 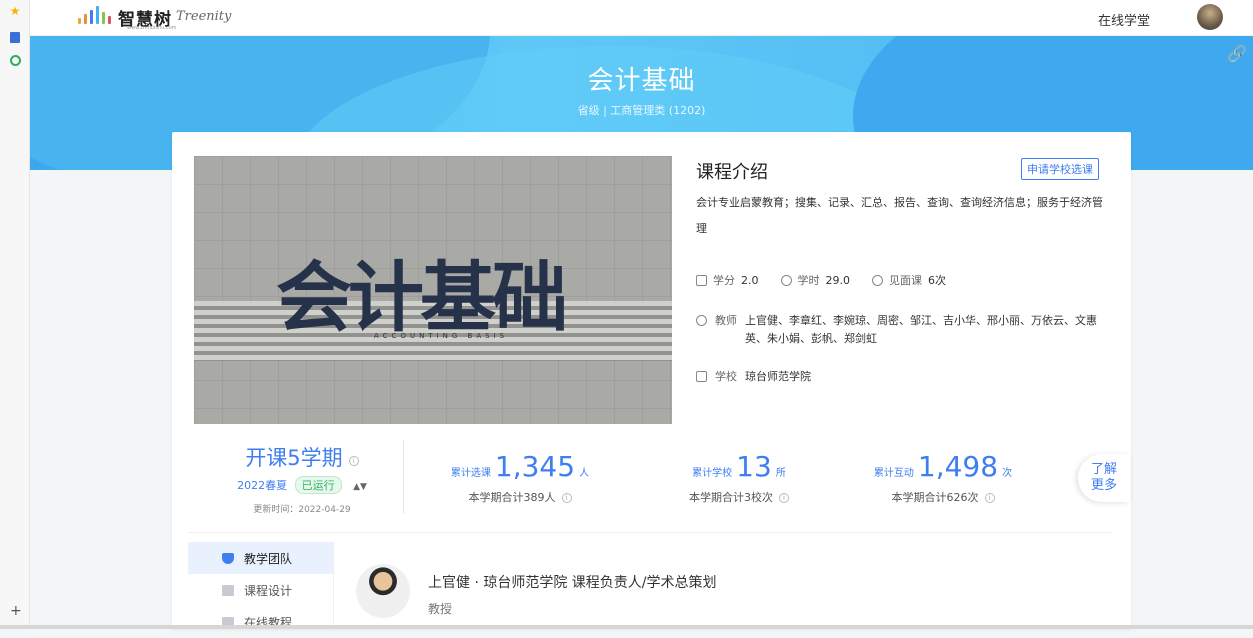 What do you see at coordinates (203, 16) in the screenshot?
I see `logo-secondary: Treenity` at bounding box center [203, 16].